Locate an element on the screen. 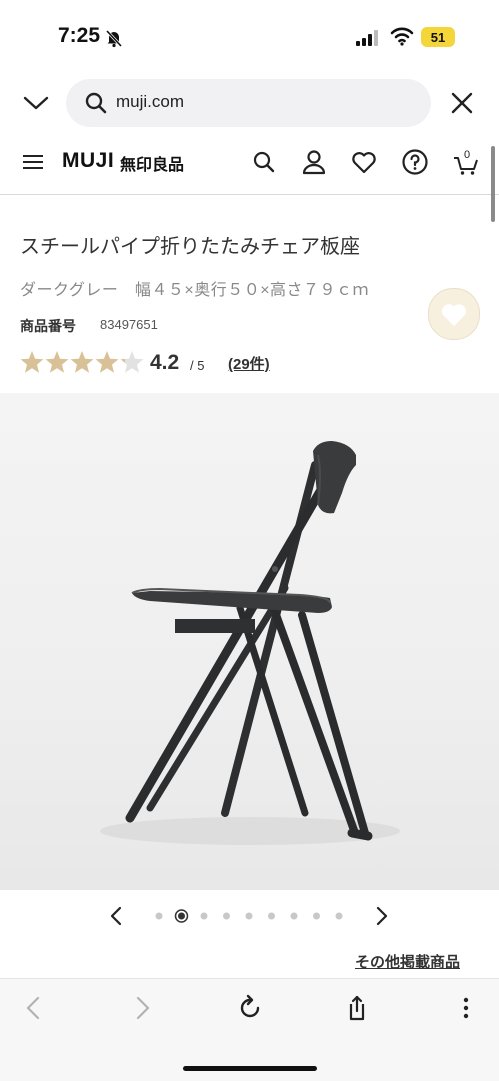 This screenshot has height=1081, width=499. back-icon is located at coordinates (34, 1008).